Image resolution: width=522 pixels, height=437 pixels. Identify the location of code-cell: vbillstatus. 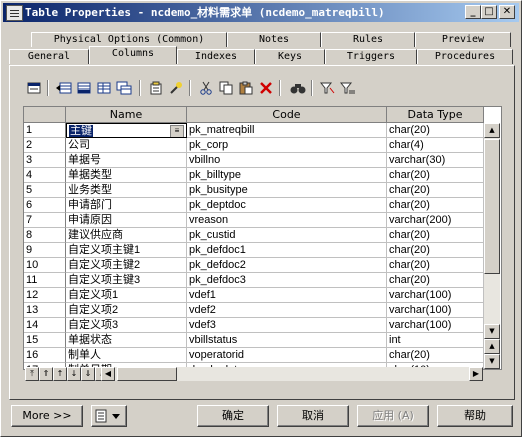
(287, 340).